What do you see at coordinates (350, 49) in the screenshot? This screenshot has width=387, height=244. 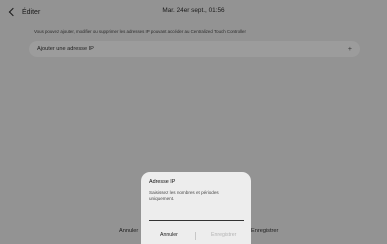 I see `plus-icon: +` at bounding box center [350, 49].